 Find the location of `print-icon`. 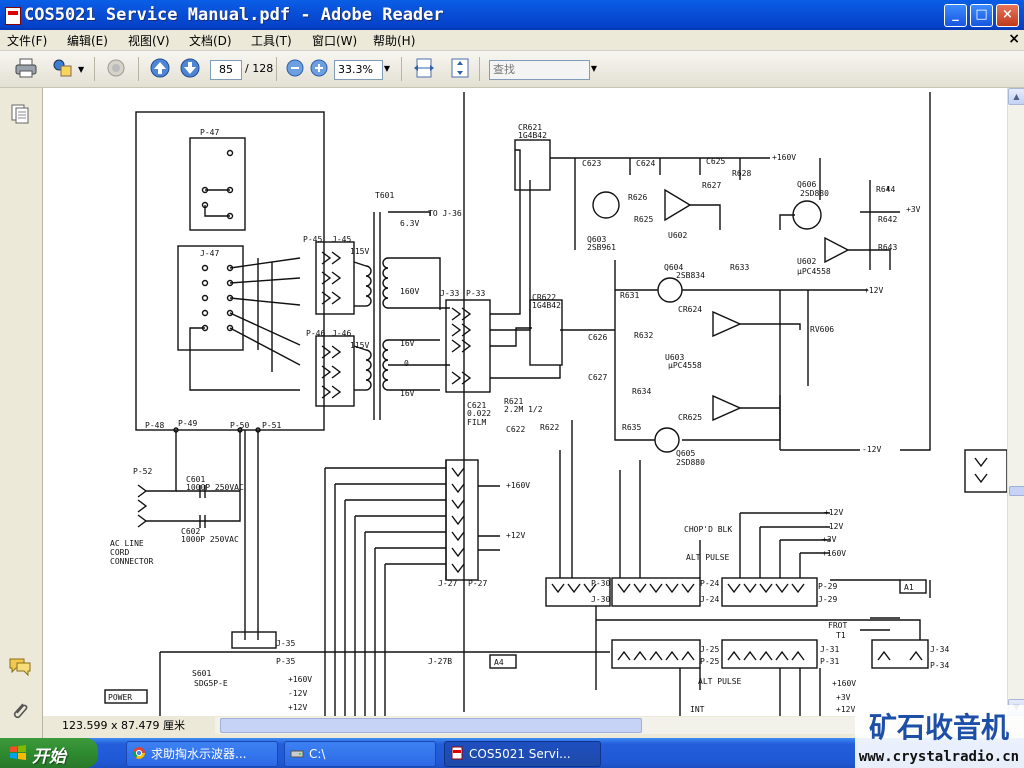

print-icon is located at coordinates (26, 68).